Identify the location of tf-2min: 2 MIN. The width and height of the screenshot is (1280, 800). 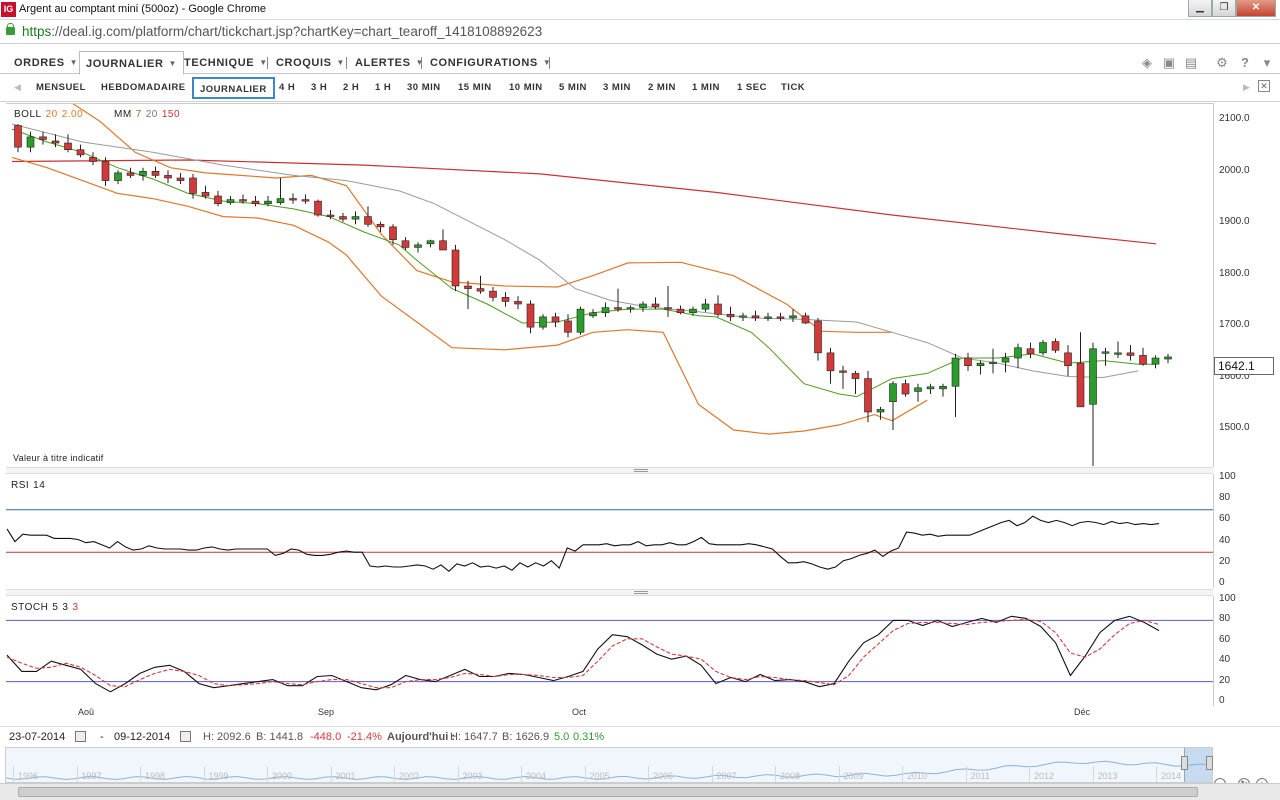
(662, 87).